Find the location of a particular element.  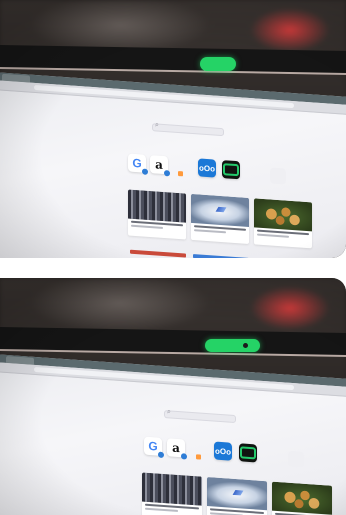

news-card-strip is located at coordinates (158, 253).